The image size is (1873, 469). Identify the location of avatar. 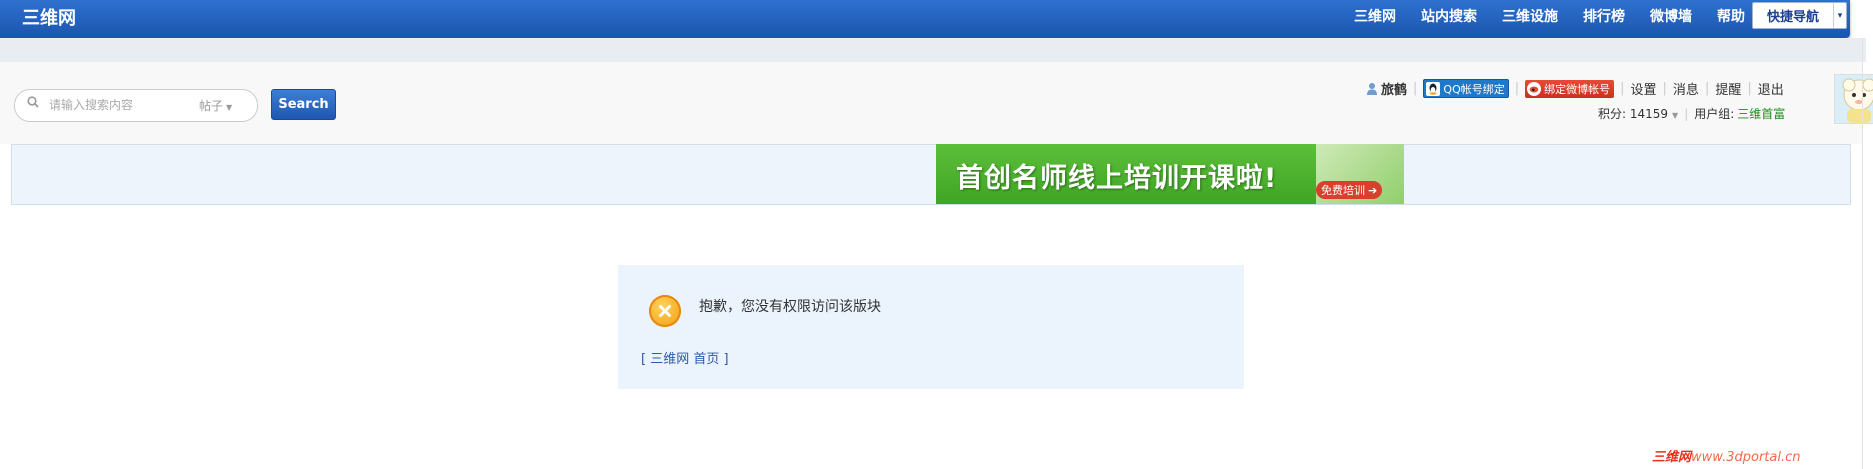
(1853, 99).